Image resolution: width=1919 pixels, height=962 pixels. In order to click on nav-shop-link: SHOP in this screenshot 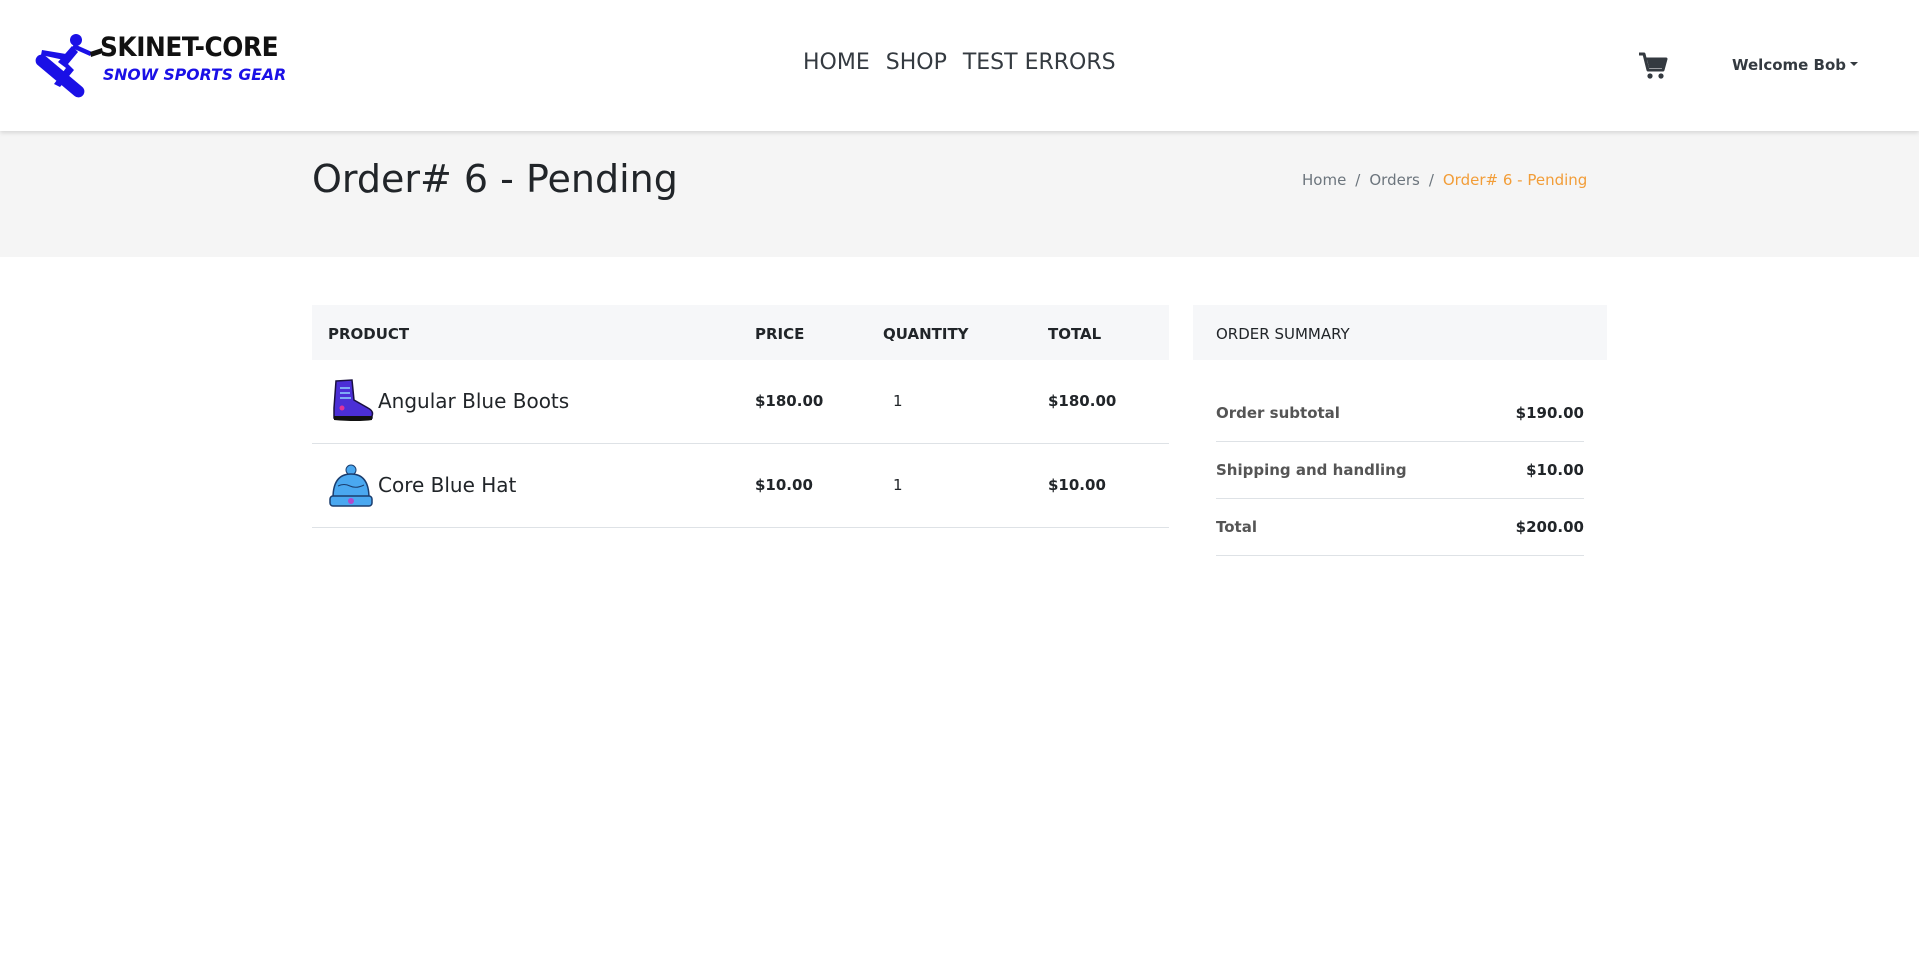, I will do `click(916, 62)`.